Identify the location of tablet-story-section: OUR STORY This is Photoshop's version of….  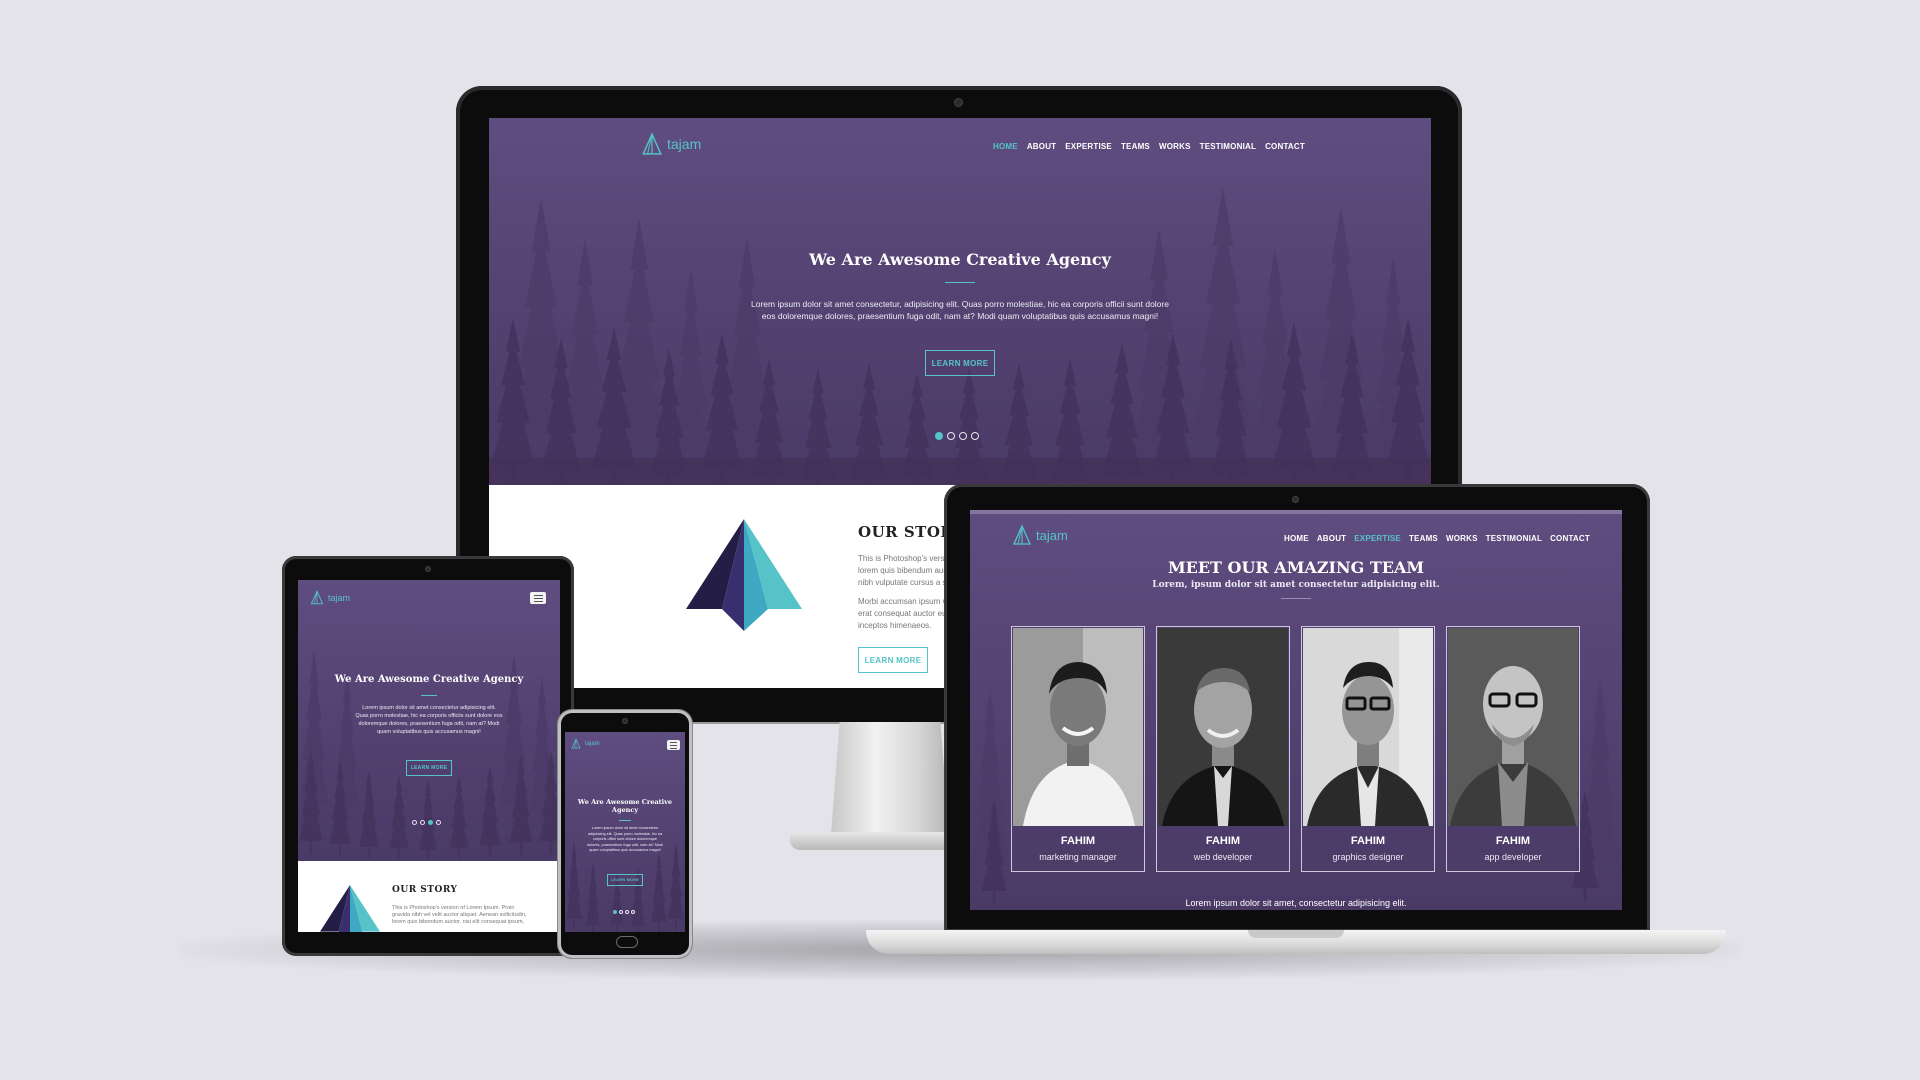
(429, 896).